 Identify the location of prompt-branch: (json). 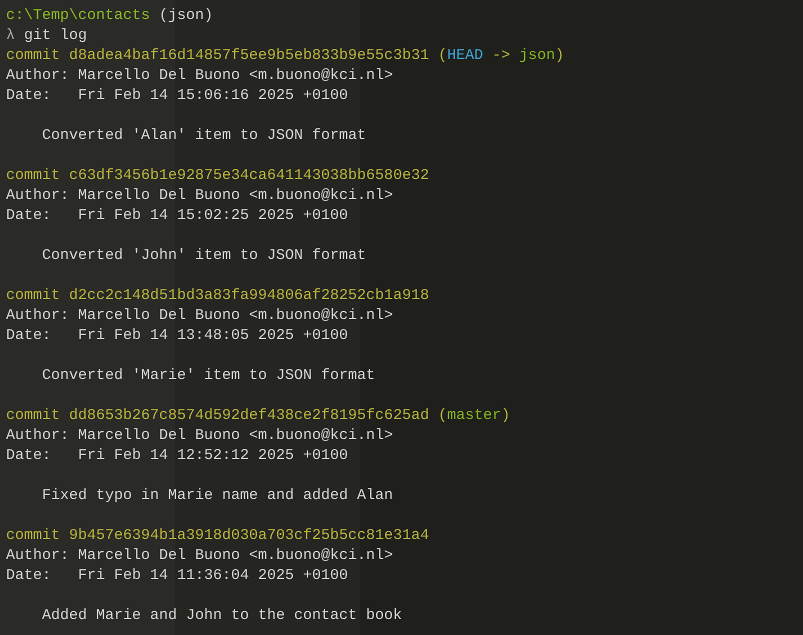
(186, 15).